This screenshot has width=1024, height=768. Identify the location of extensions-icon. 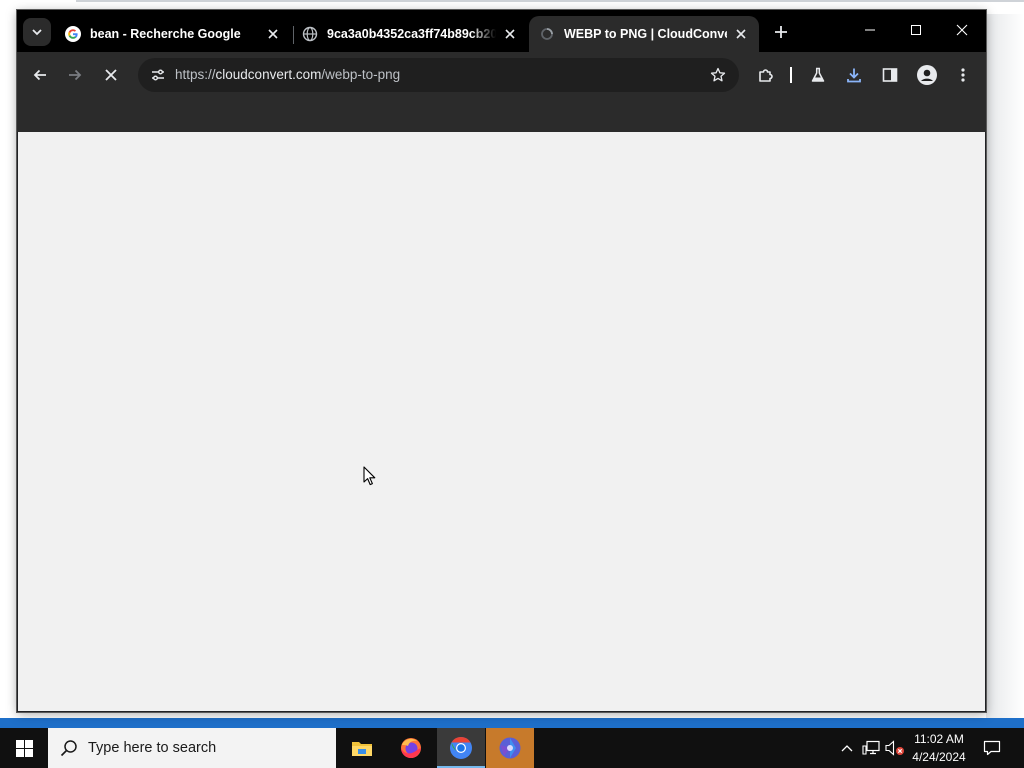
(766, 75).